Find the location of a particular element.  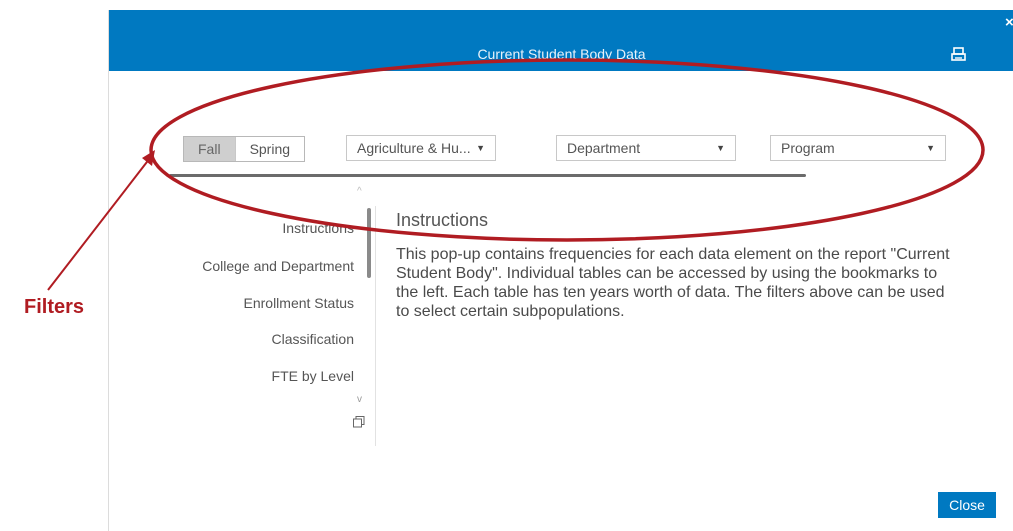

dialog-title: Current Student Body Data is located at coordinates (561, 54).